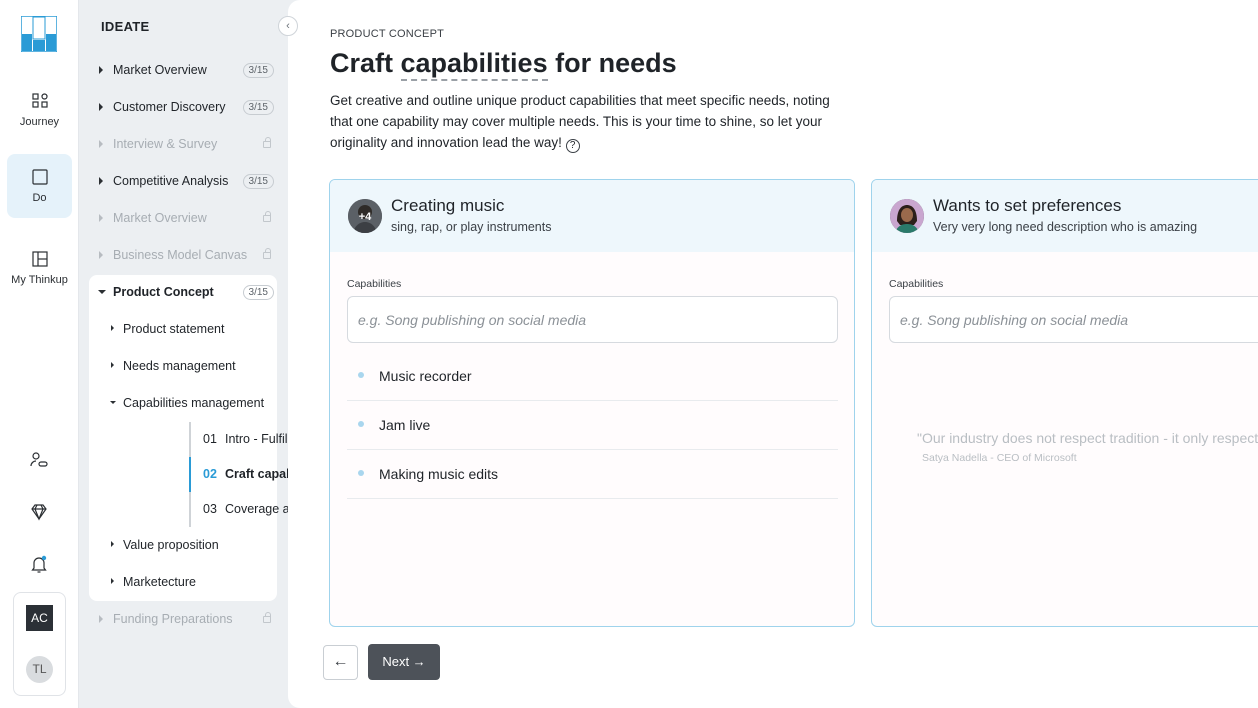 The image size is (1258, 708). Describe the element at coordinates (39, 669) in the screenshot. I see `avatar-tl: TL` at that location.